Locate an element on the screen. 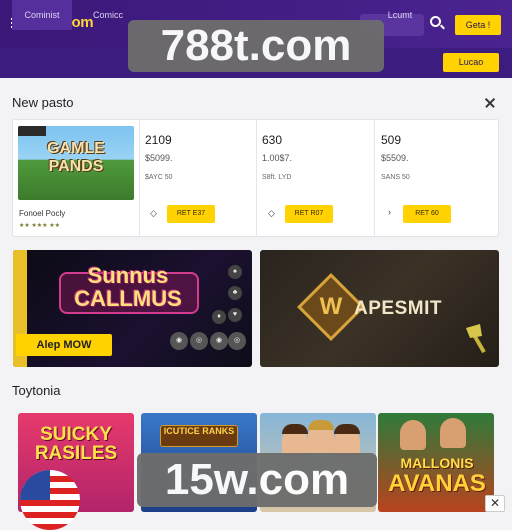 The image size is (512, 530). offer-1-detail: $AYC 50 is located at coordinates (159, 177).